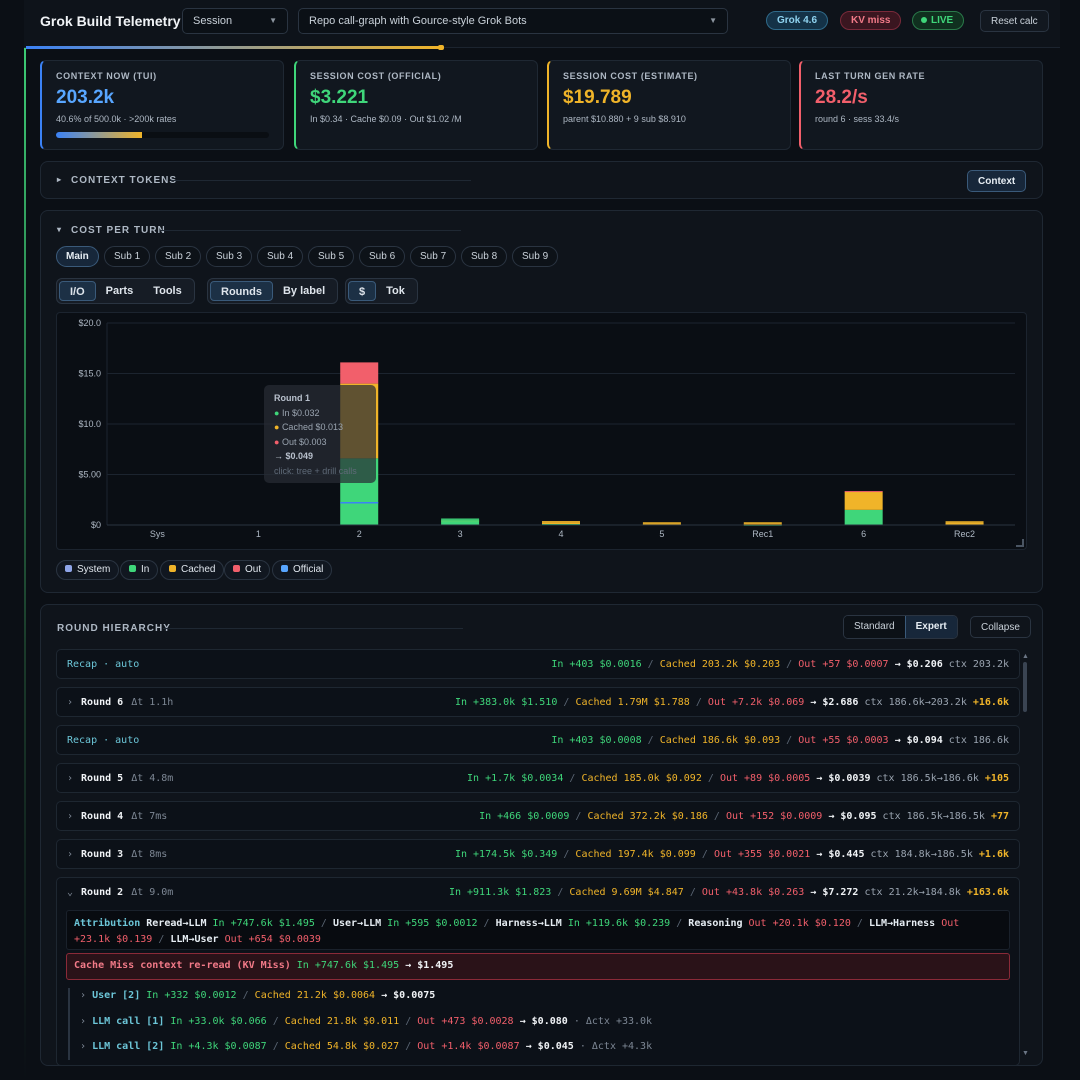  Describe the element at coordinates (386, 119) in the screenshot. I see `card-sub: In $0.34 · Cache $0.09 · Out $1.02 /M` at that location.